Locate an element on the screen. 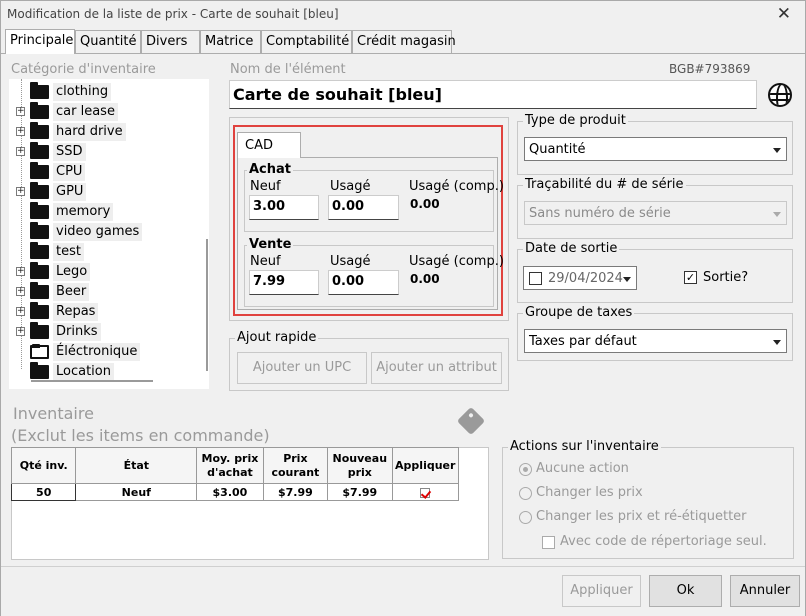 The width and height of the screenshot is (806, 616). sale-used-label: Usagé is located at coordinates (350, 261).